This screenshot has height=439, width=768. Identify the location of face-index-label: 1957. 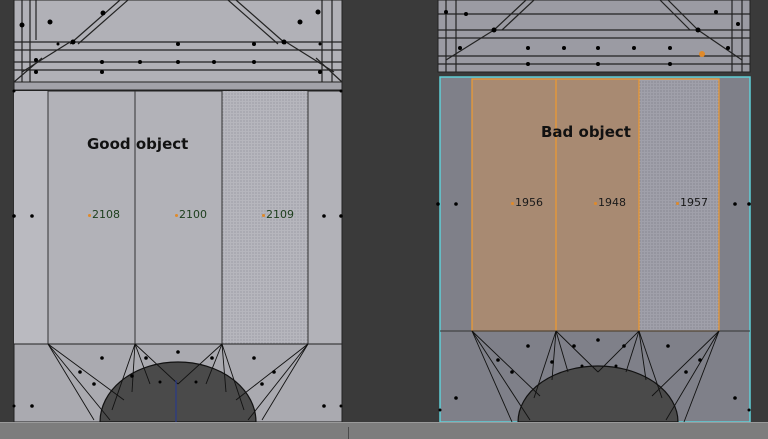
(692, 202).